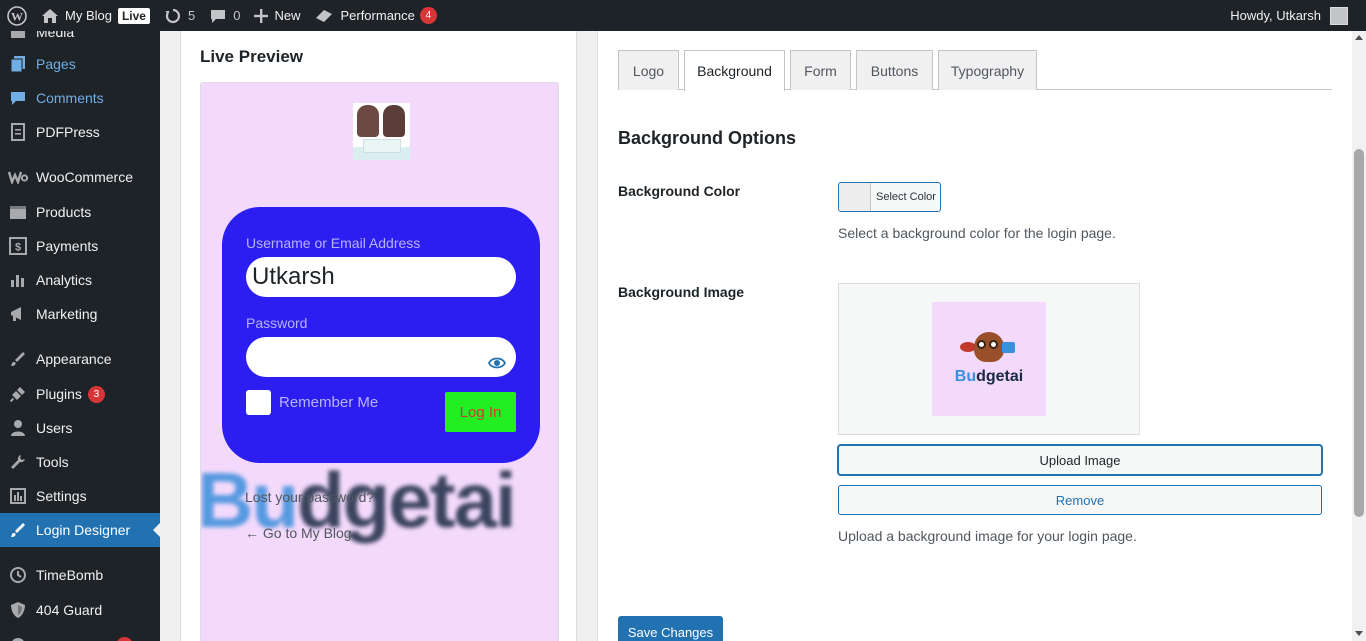 The height and width of the screenshot is (641, 1366). What do you see at coordinates (80, 359) in the screenshot?
I see `sidebar-item-appearance: Appearance` at bounding box center [80, 359].